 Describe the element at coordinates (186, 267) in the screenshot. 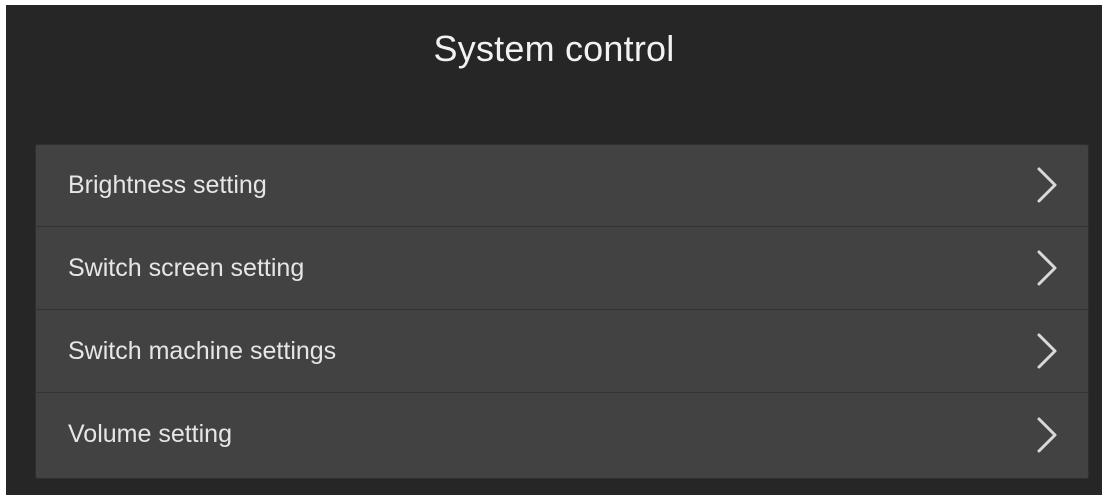

I see `menu-item-label: Switch screen setting` at that location.